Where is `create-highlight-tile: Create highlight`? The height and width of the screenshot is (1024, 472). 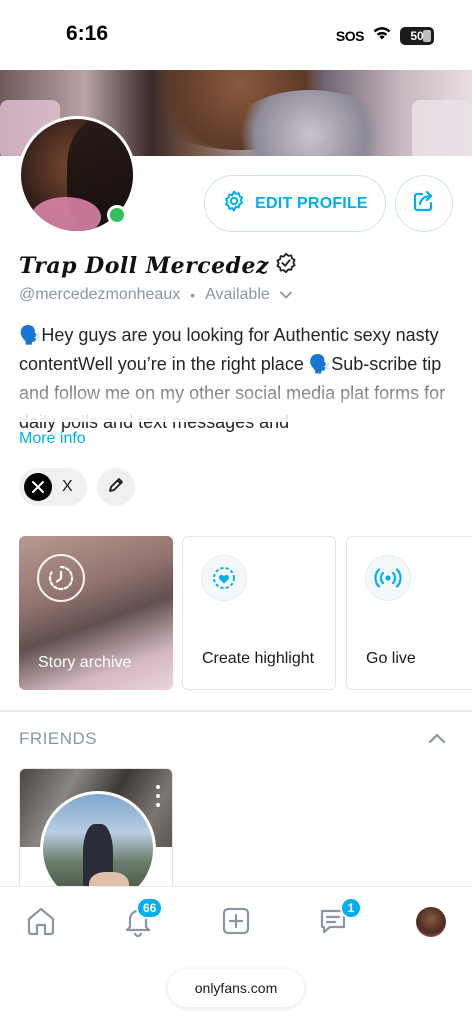 create-highlight-tile: Create highlight is located at coordinates (259, 613).